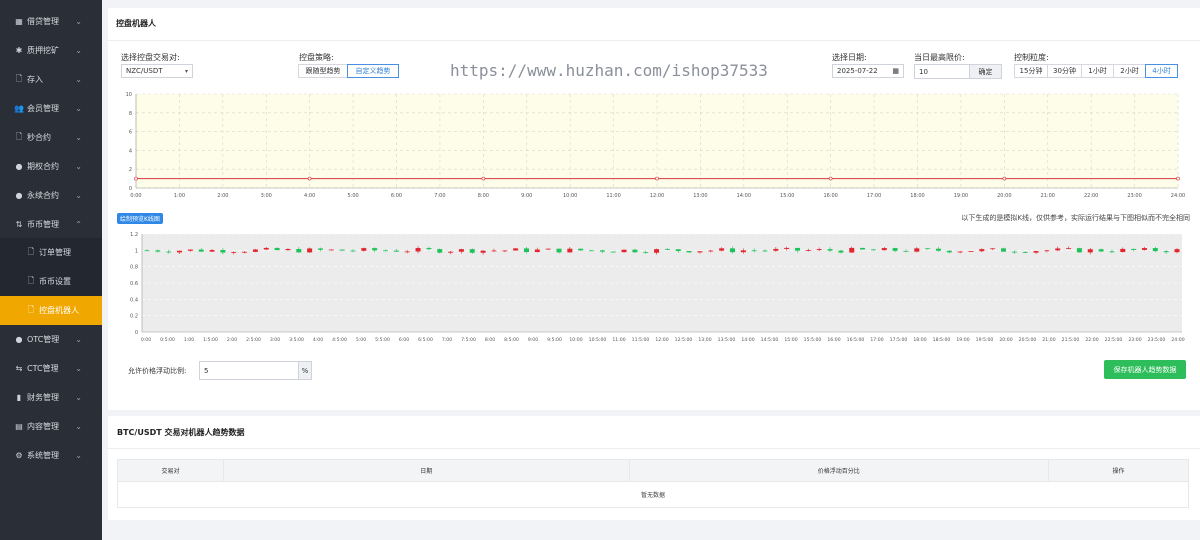  What do you see at coordinates (917, 196) in the screenshot?
I see `x-tick-label: 18:00` at bounding box center [917, 196].